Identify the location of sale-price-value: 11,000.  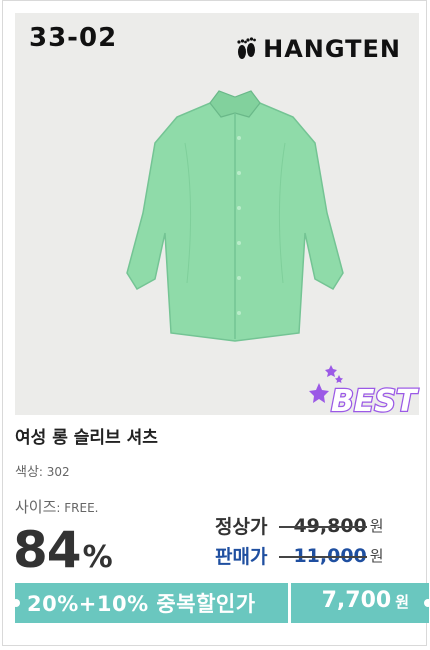
(323, 556).